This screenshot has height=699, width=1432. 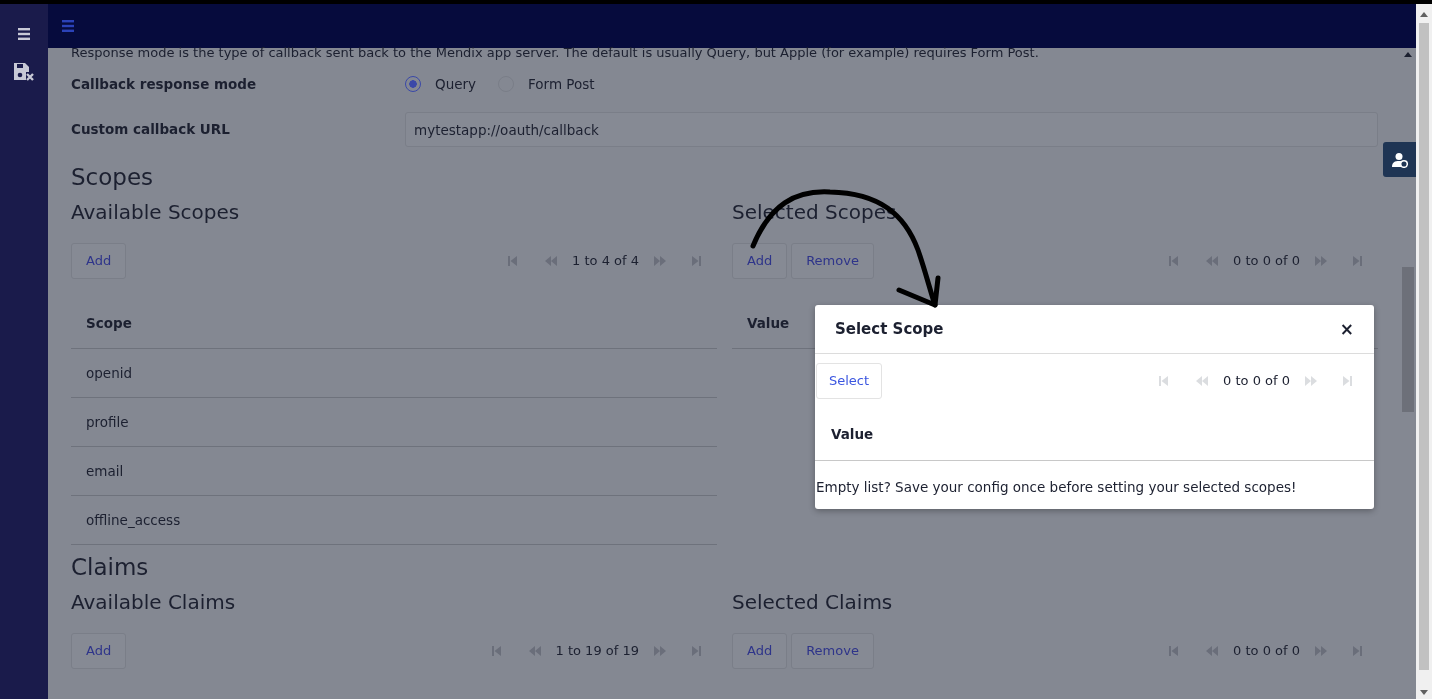 I want to click on pager-text: 1 to 19 of 19, so click(x=597, y=651).